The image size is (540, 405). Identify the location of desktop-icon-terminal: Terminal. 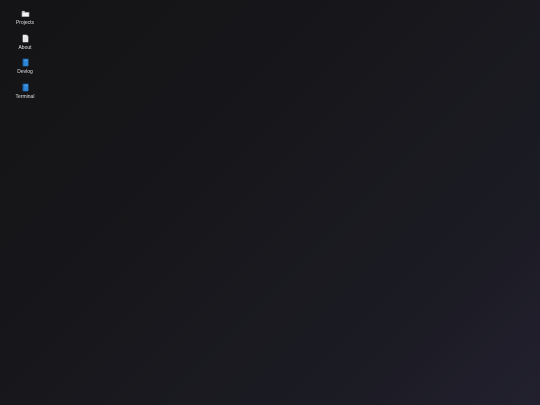
(25, 93).